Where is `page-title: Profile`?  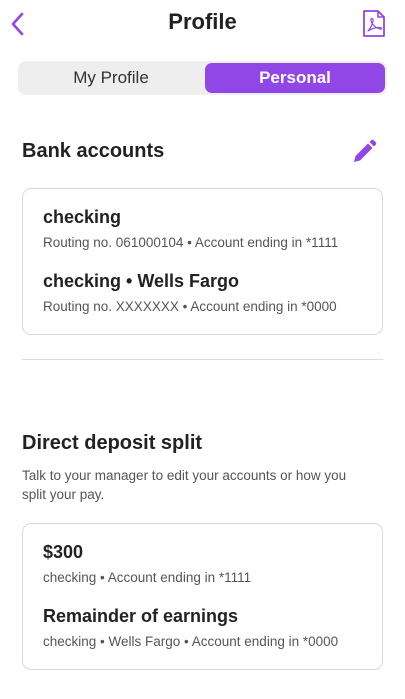
page-title: Profile is located at coordinates (202, 21).